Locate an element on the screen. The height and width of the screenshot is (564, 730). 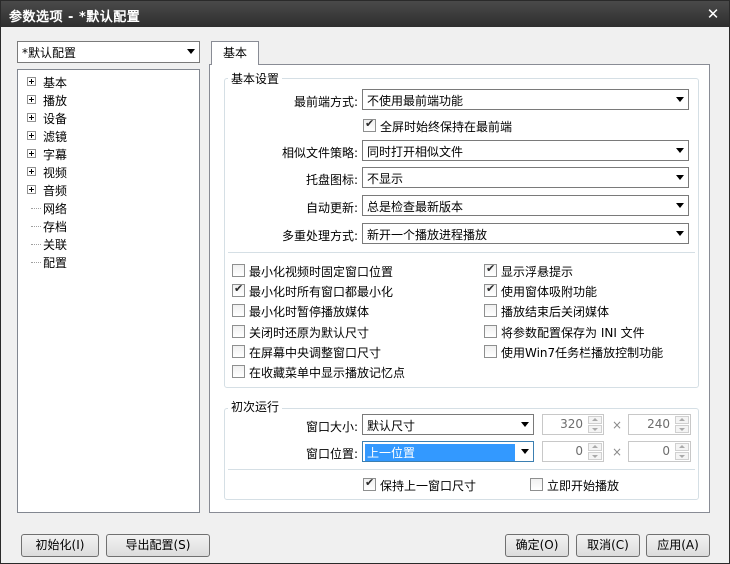
similar-files-select-value: 同时打开相似文件 is located at coordinates (415, 152).